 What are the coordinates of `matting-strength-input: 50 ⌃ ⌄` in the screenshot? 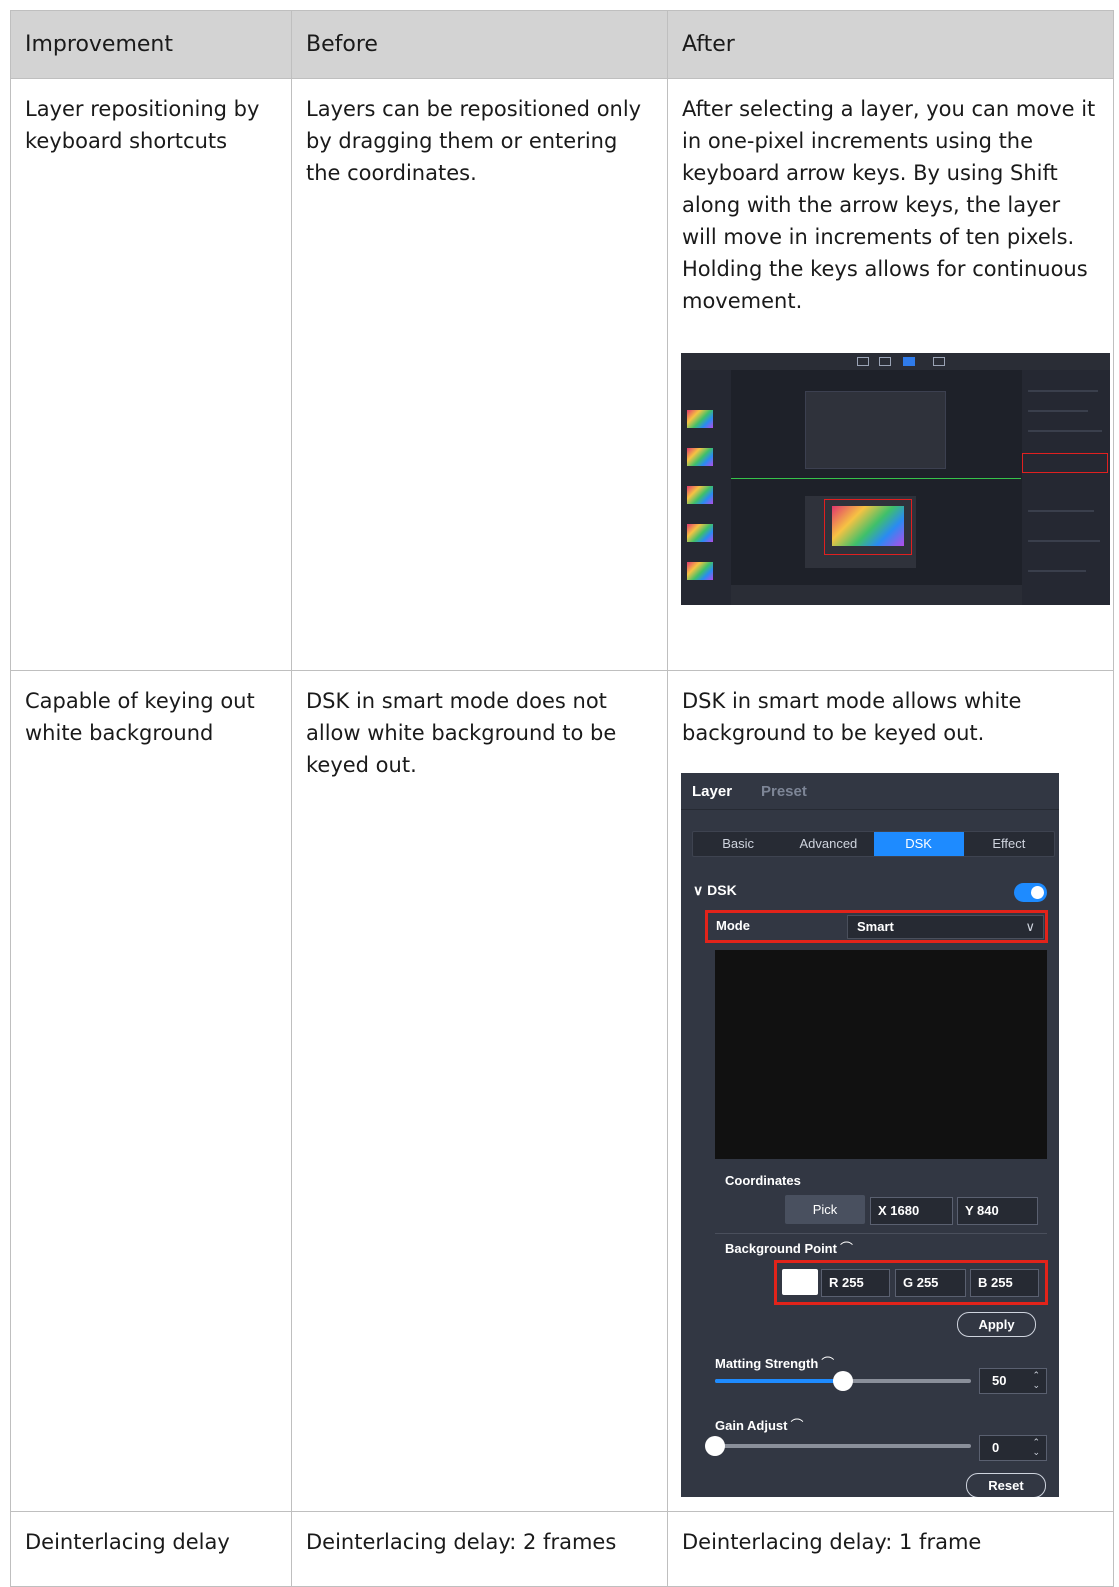 It's located at (1013, 1381).